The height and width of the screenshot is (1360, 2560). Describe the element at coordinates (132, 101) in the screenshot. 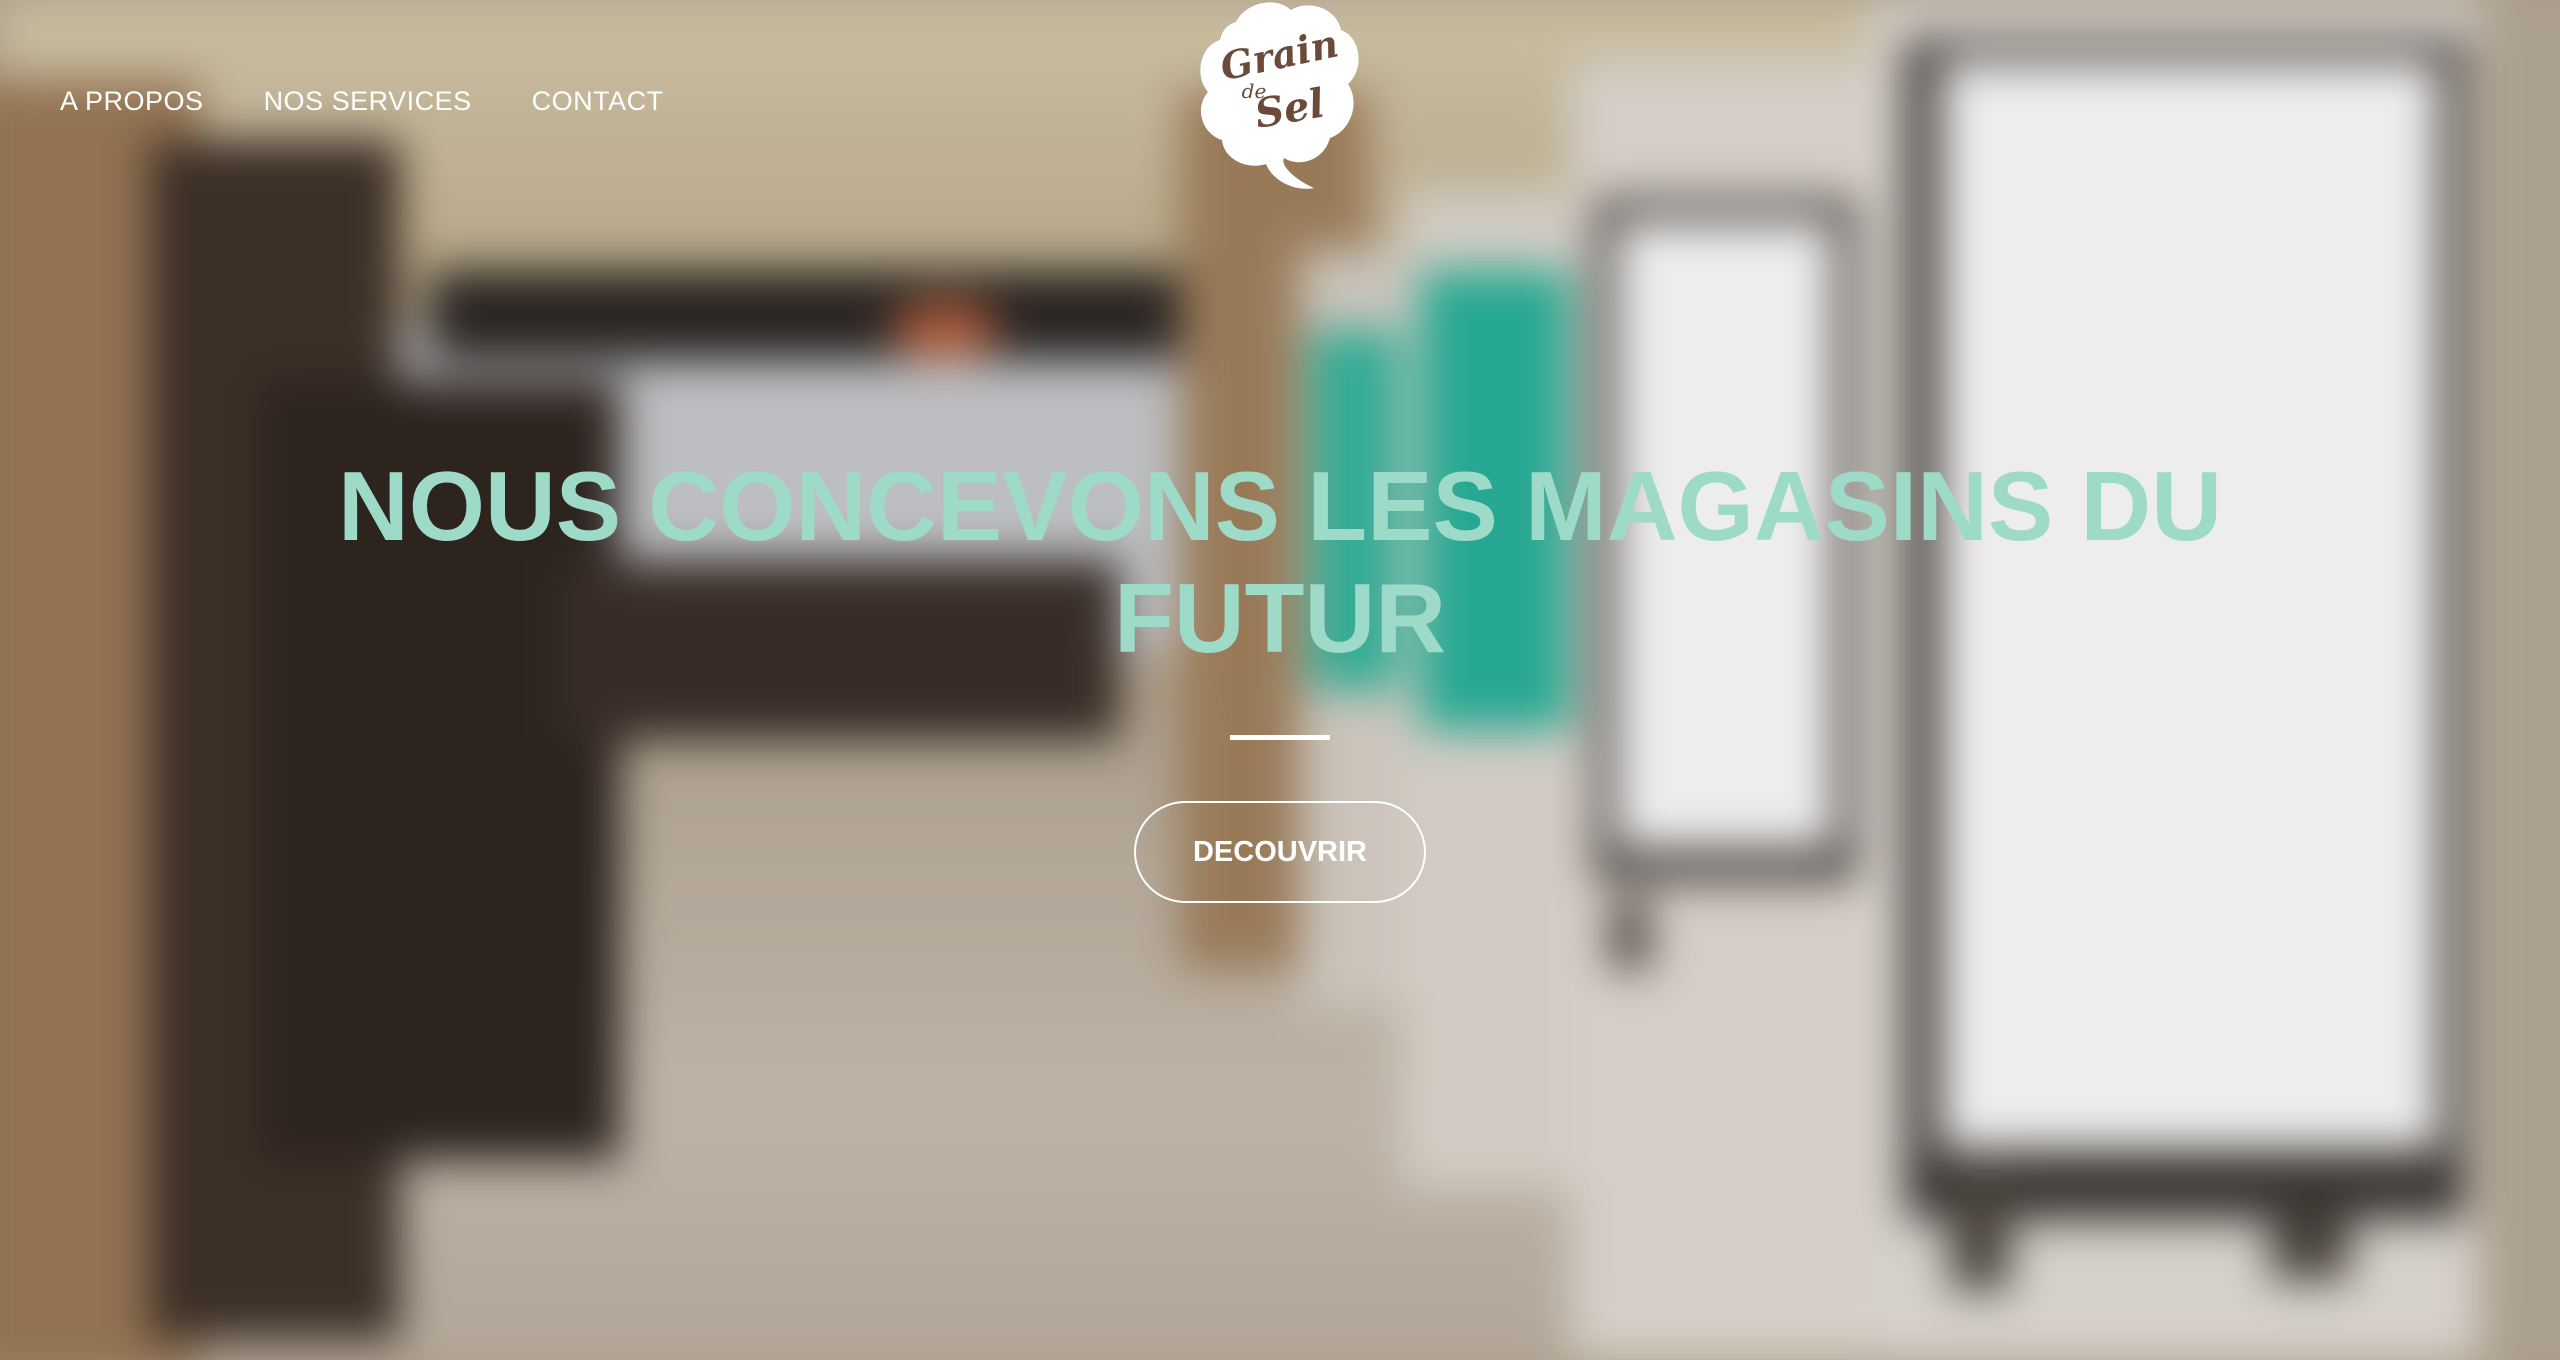

I see `nav-link-a-propos: A PROPOS` at that location.